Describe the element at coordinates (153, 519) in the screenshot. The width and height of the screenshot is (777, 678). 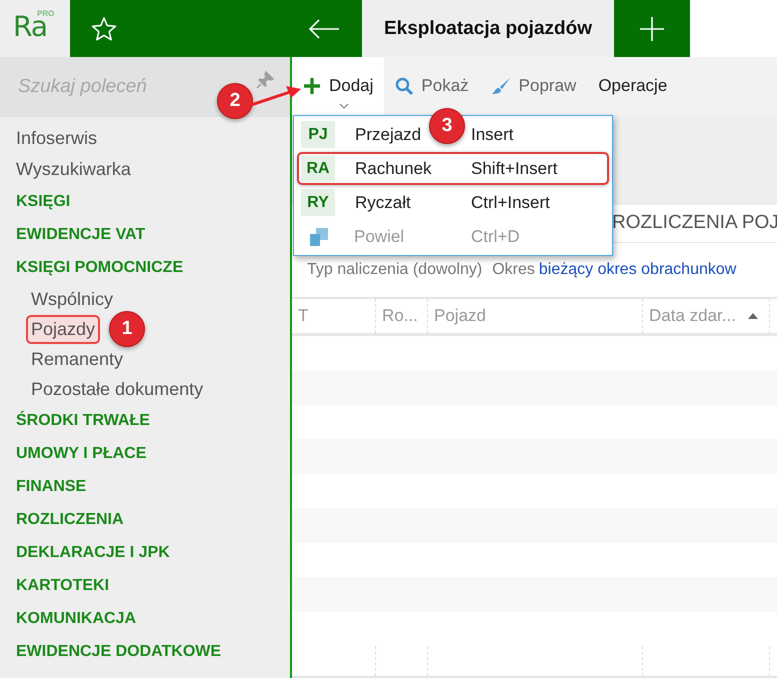
I see `sidebar-section: ROZLICZENIA` at that location.